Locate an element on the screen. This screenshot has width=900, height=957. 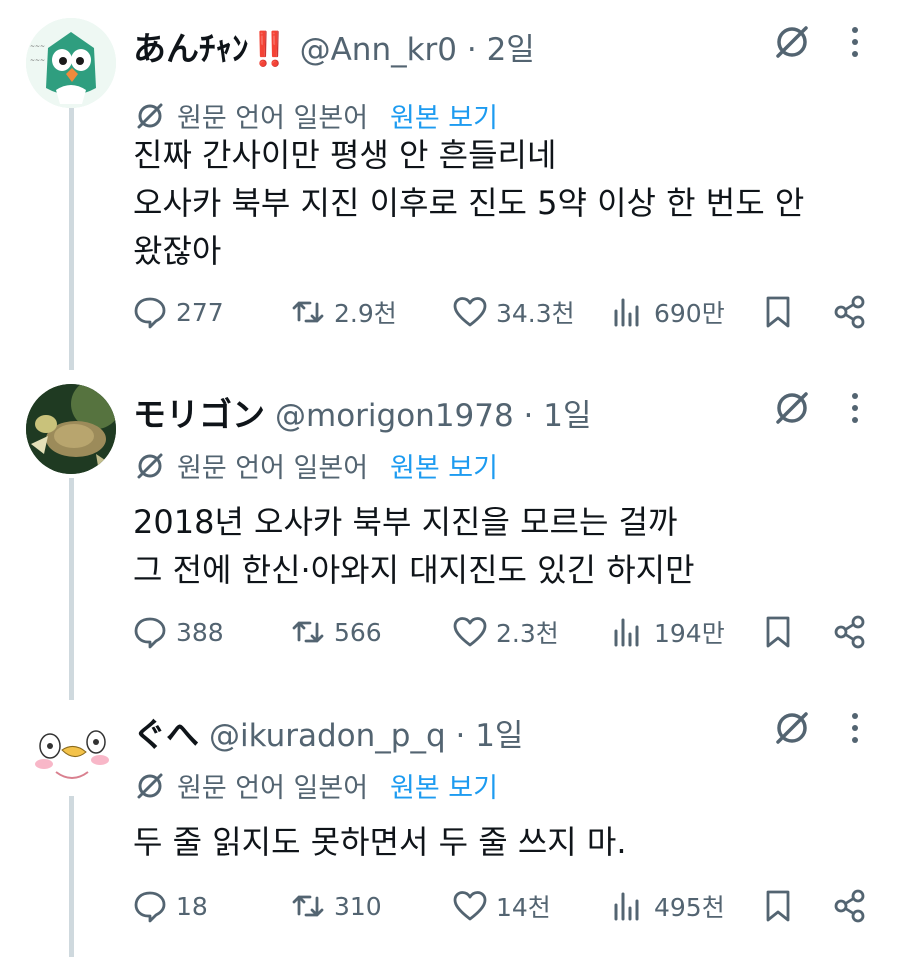
action-bar: 18 310 14천 495천 is located at coordinates (502, 906).